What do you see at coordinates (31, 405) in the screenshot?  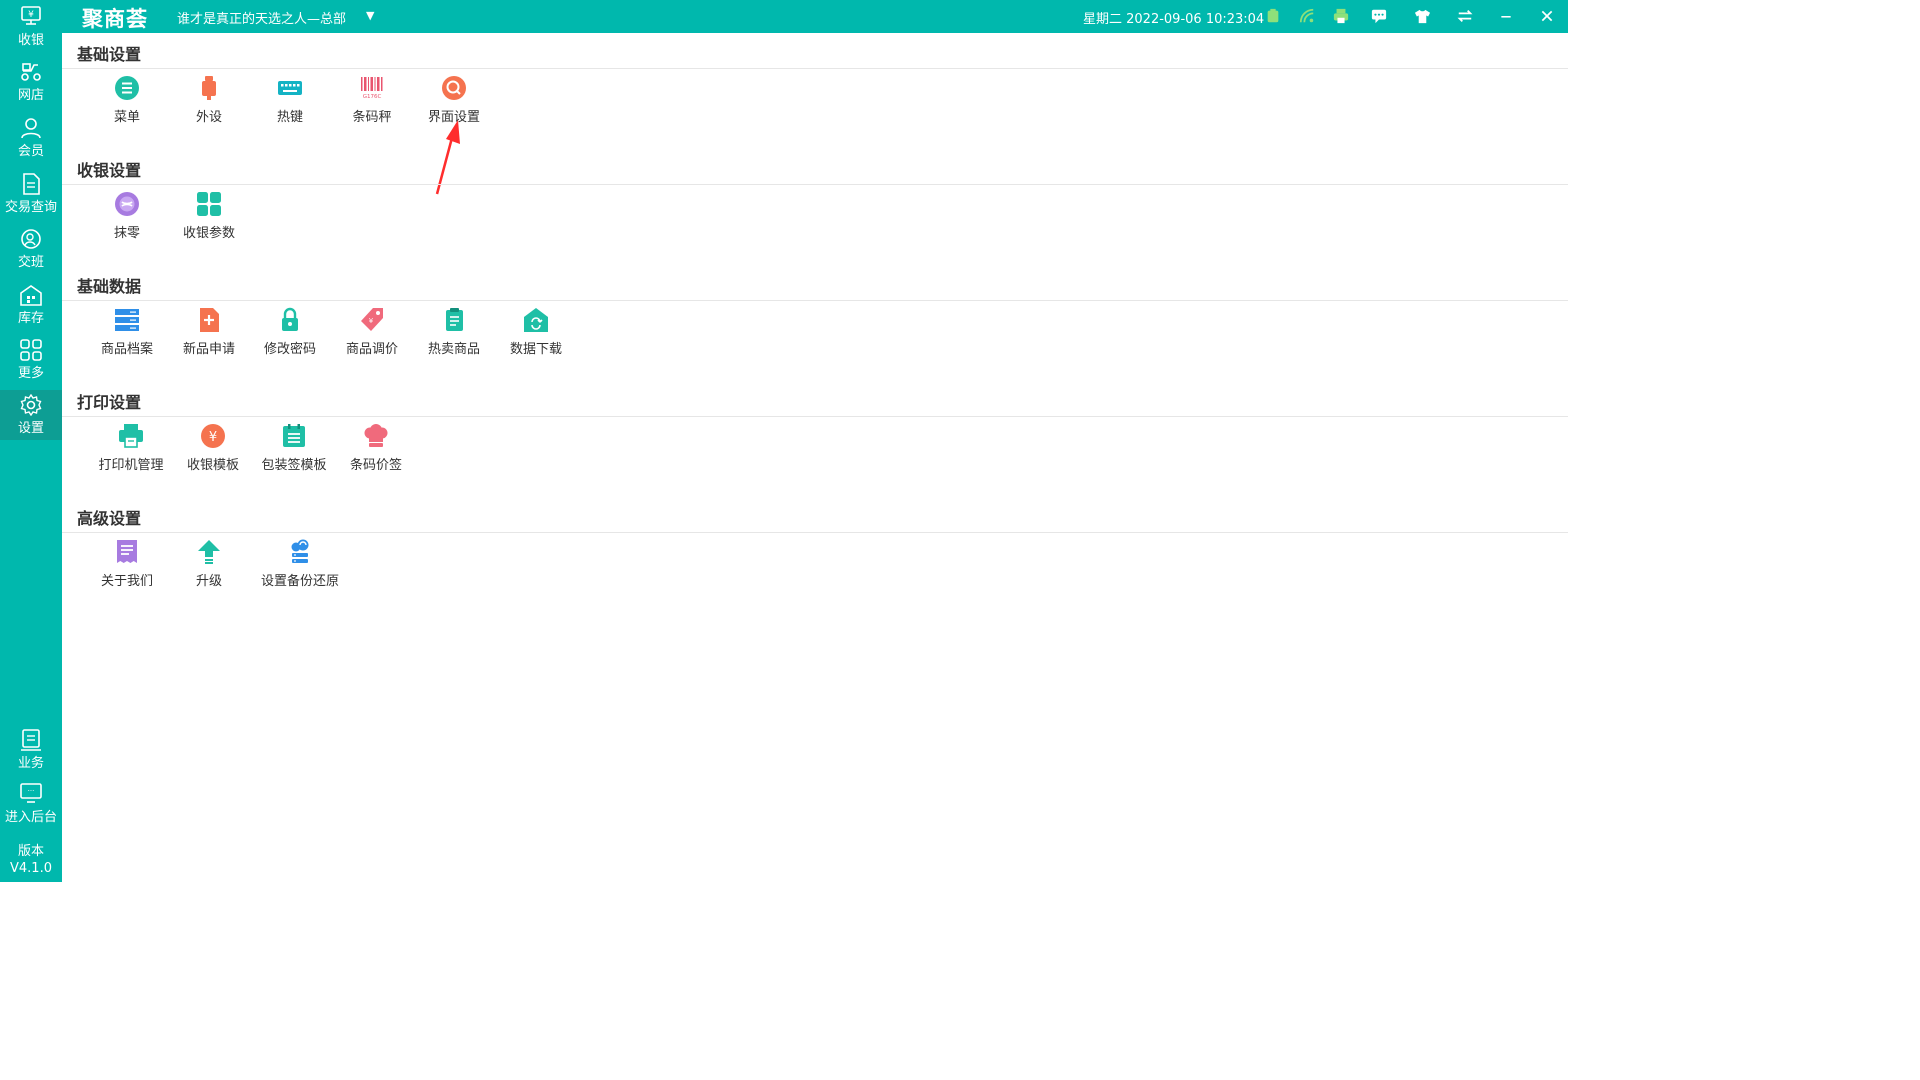 I see `gear-icon` at bounding box center [31, 405].